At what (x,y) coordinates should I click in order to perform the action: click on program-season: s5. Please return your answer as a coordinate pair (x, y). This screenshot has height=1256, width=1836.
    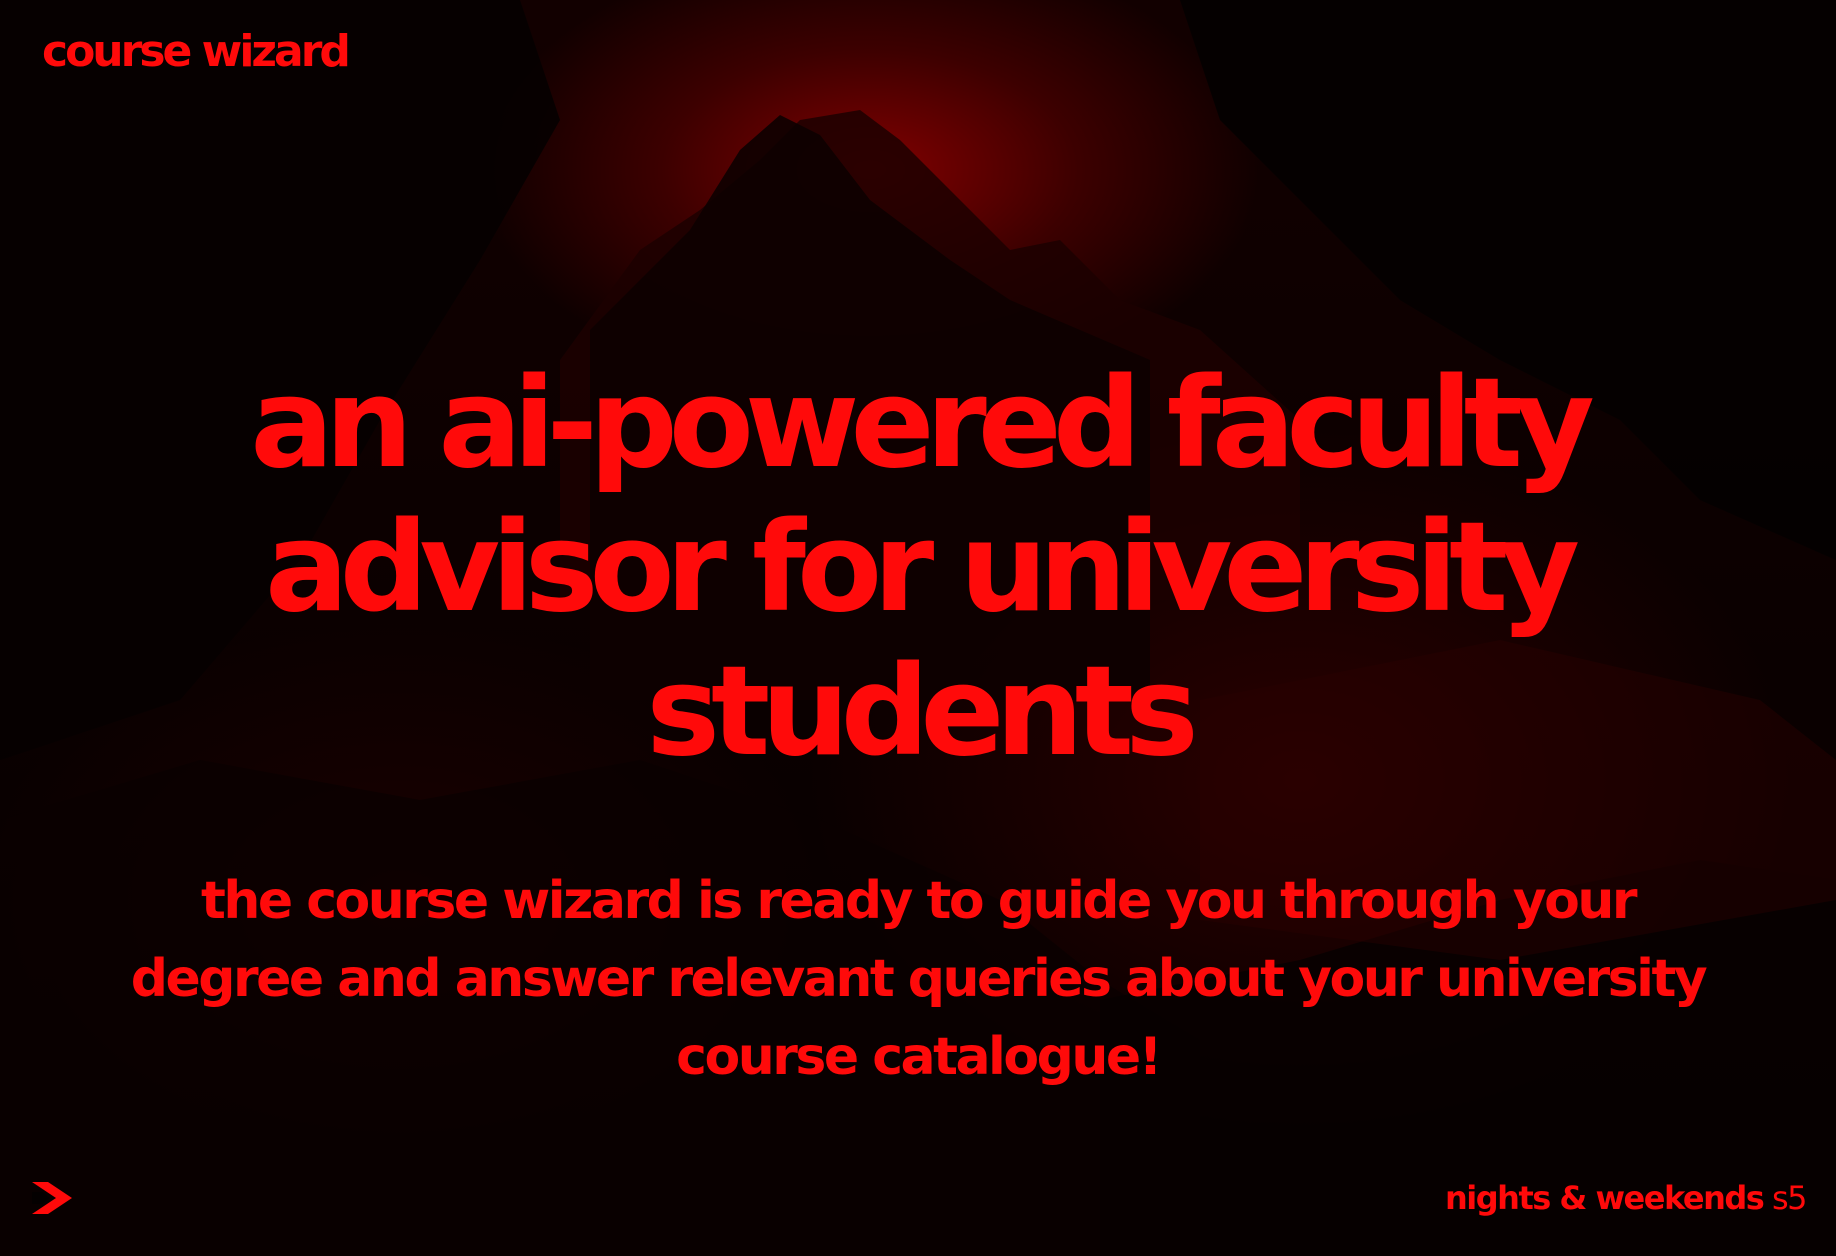
    Looking at the image, I should click on (1789, 1198).